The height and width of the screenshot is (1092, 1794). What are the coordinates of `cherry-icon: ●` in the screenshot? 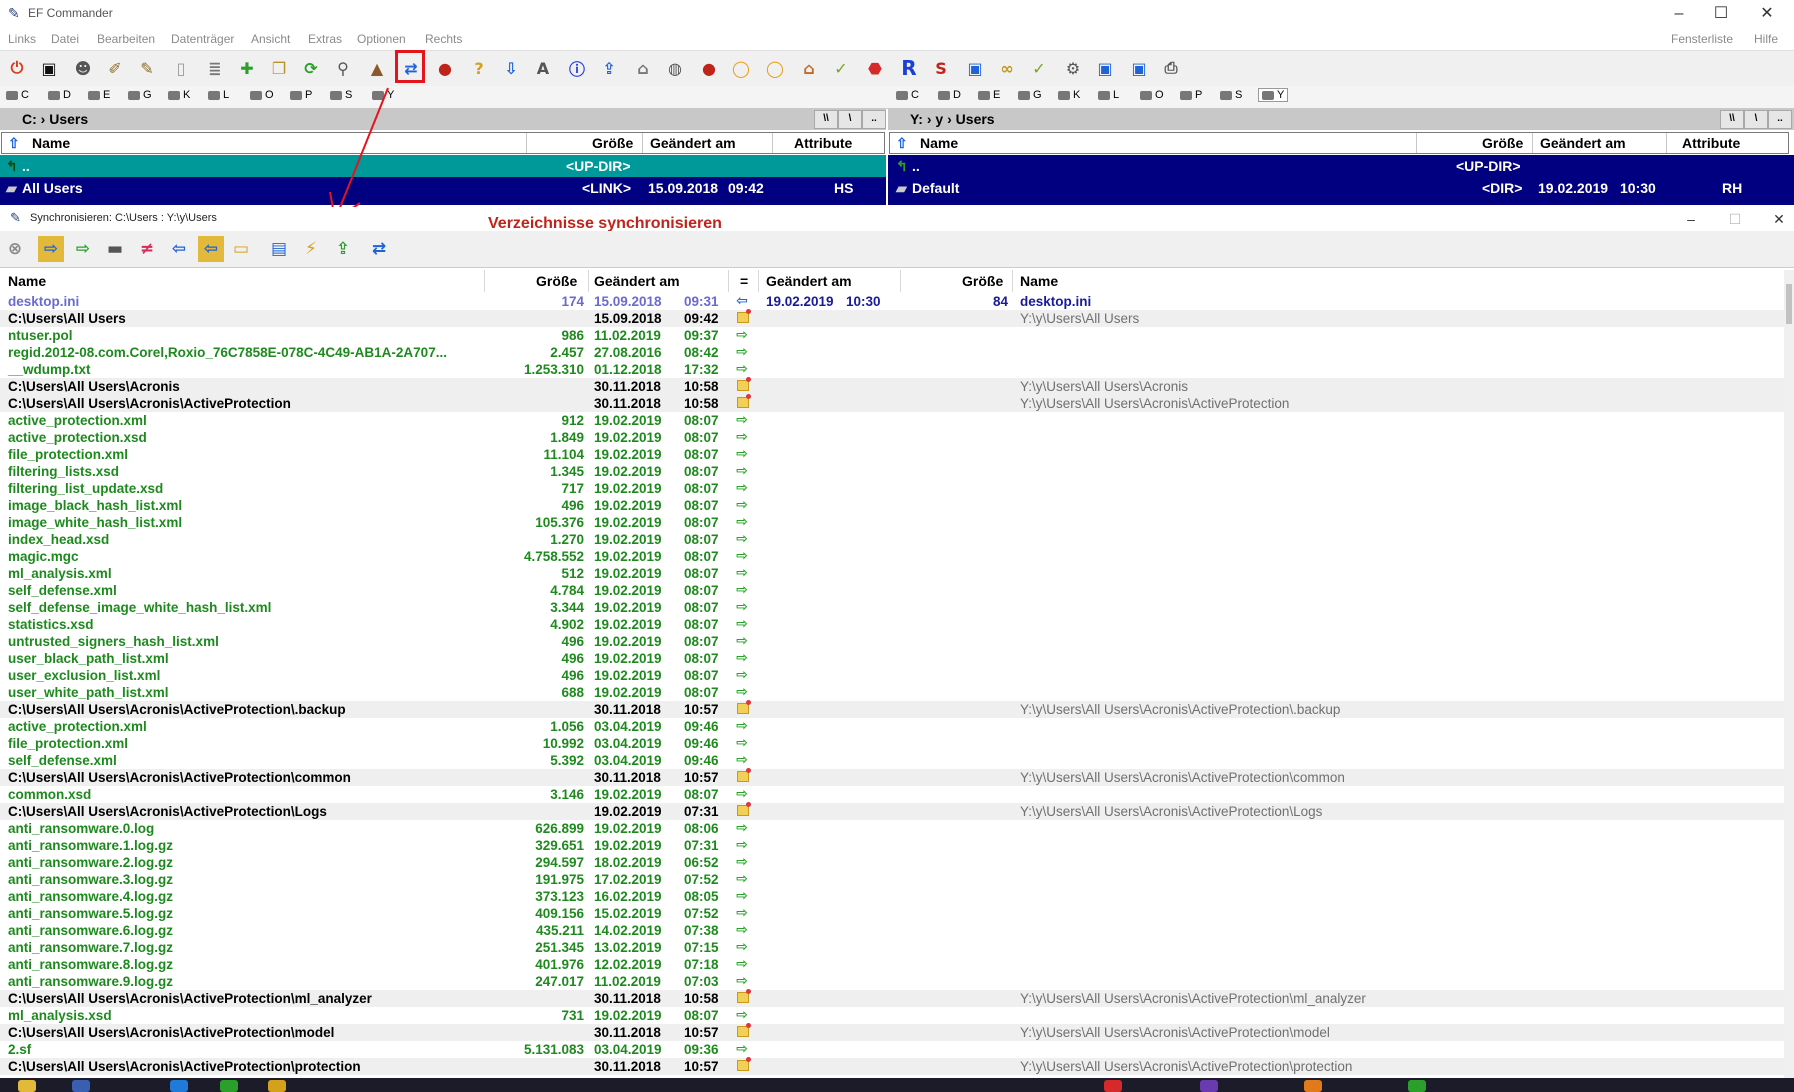 It's located at (709, 68).